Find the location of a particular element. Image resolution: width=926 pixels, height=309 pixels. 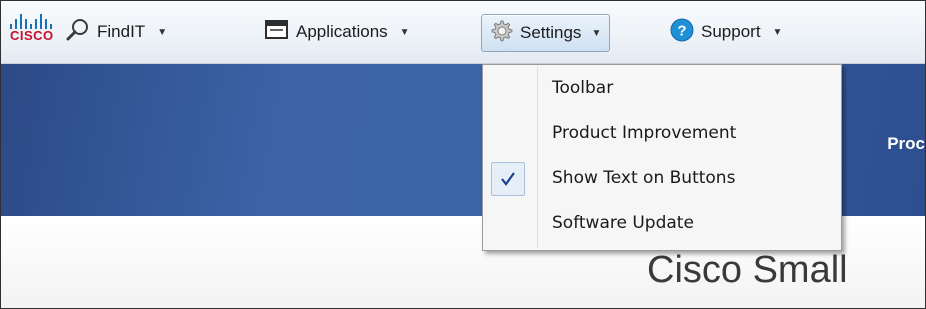

help-icon: ? is located at coordinates (682, 32).